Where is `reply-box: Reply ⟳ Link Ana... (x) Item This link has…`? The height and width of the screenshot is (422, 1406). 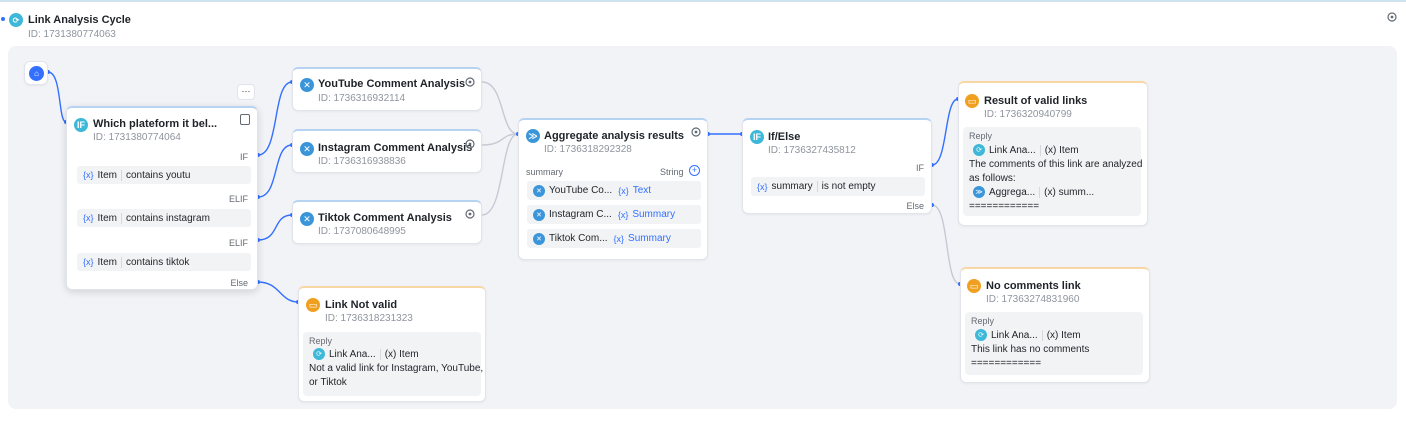
reply-box: Reply ⟳ Link Ana... (x) Item This link has… is located at coordinates (1054, 343).